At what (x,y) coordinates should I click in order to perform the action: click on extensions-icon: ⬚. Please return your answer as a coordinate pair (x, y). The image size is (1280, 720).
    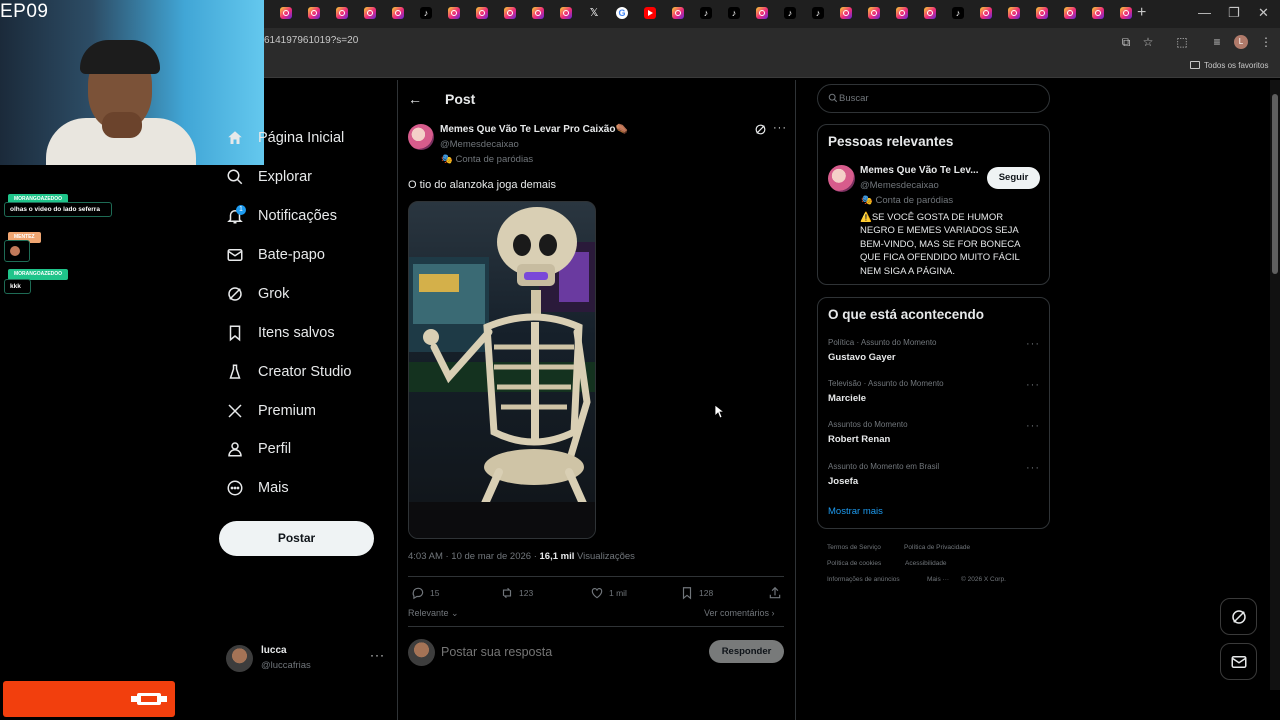
    Looking at the image, I should click on (1182, 42).